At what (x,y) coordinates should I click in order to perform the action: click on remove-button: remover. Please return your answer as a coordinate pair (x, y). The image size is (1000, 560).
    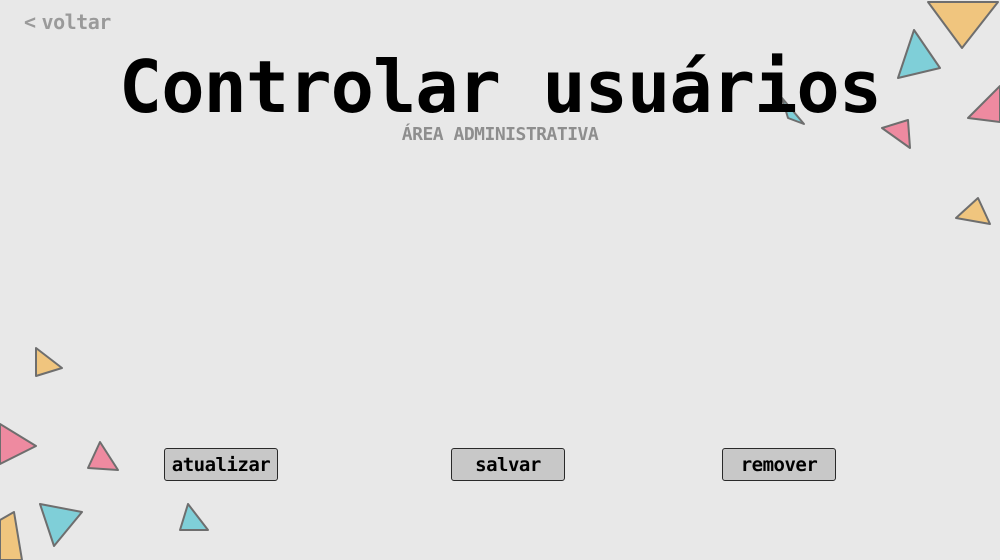
    Looking at the image, I should click on (779, 464).